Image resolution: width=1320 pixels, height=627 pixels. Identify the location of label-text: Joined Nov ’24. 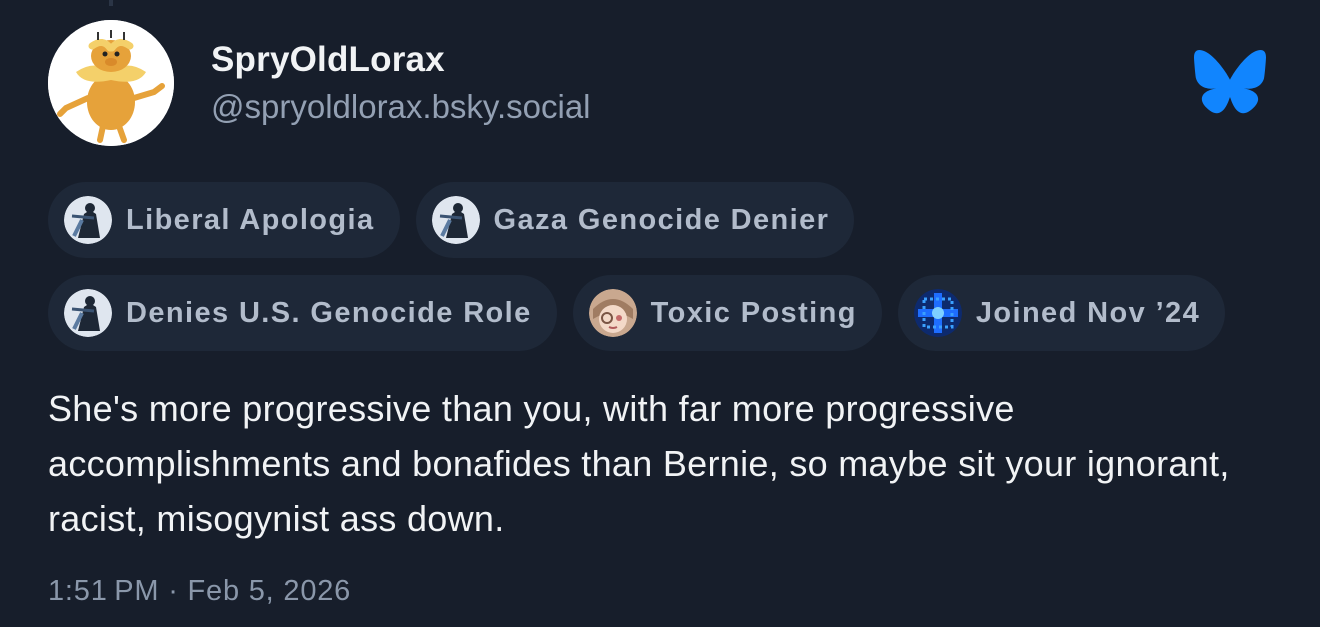
(1088, 312).